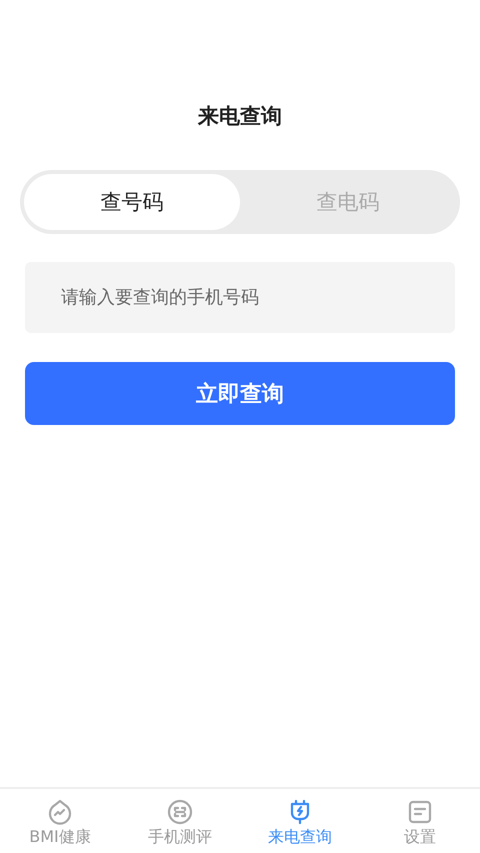 The height and width of the screenshot is (853, 480). Describe the element at coordinates (420, 812) in the screenshot. I see `document-icon` at that location.